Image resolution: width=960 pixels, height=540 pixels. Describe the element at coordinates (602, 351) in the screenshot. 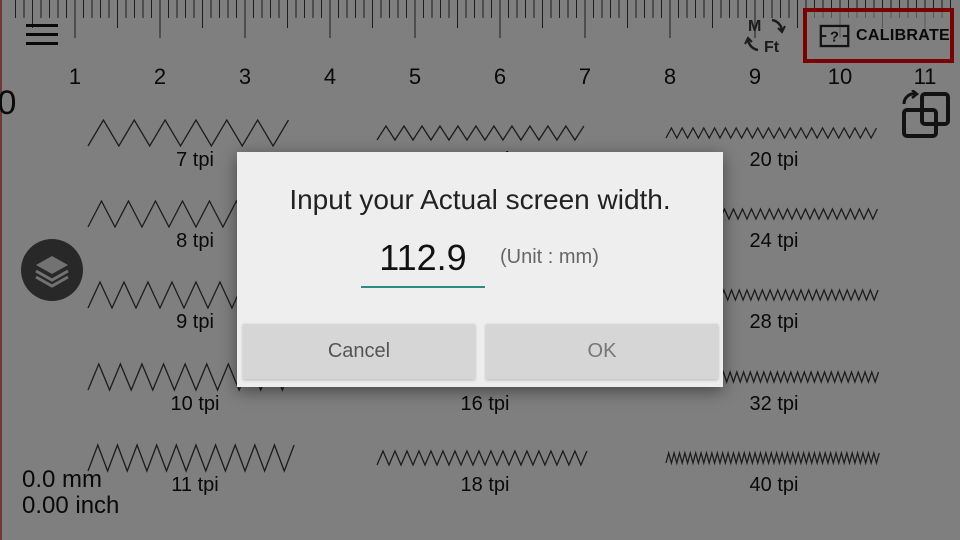

I see `ok-button: OK` at that location.